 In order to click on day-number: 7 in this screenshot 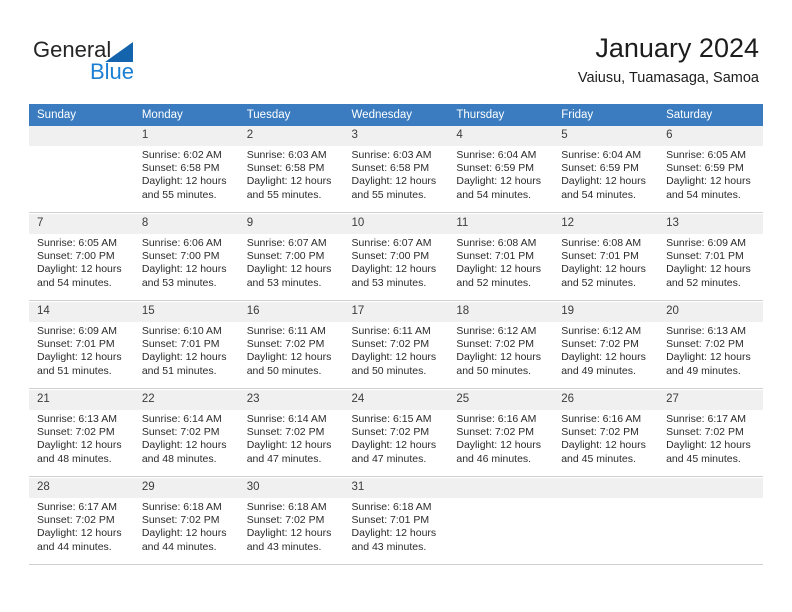, I will do `click(81, 224)`.